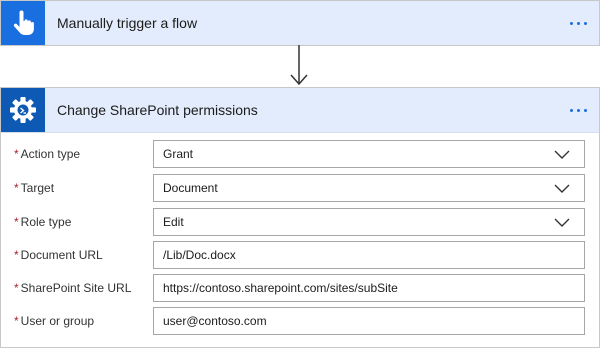 This screenshot has height=348, width=600. I want to click on target-dropdown: Document, so click(369, 188).